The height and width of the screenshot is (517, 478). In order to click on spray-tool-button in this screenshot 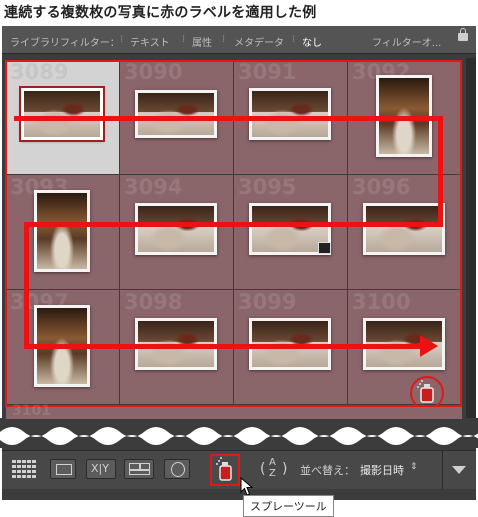, I will do `click(225, 470)`.